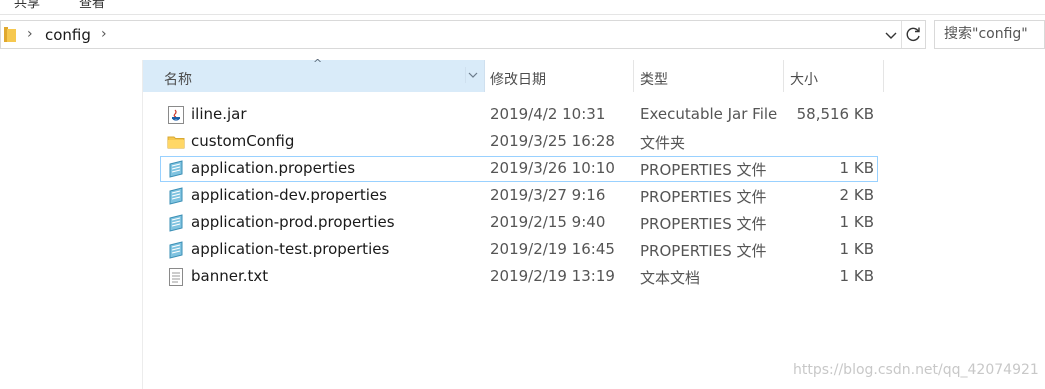 The height and width of the screenshot is (389, 1045). What do you see at coordinates (176, 277) in the screenshot?
I see `text-file-icon` at bounding box center [176, 277].